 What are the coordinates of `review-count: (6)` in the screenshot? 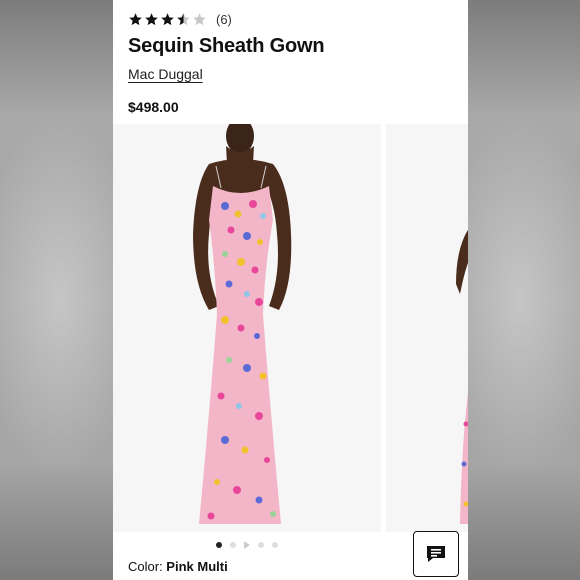 It's located at (224, 19).